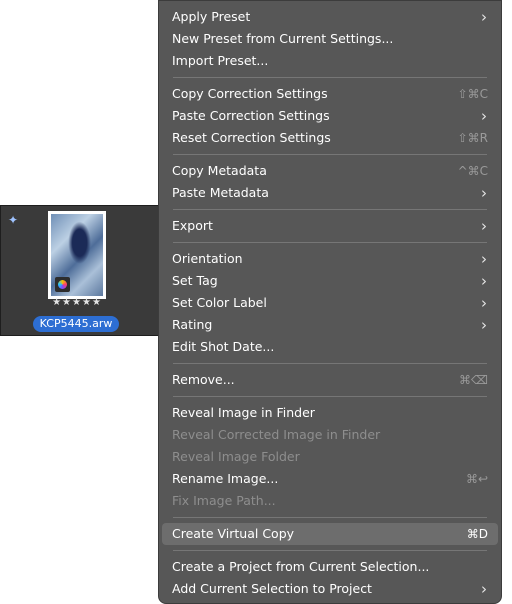 The width and height of the screenshot is (512, 604). I want to click on menu-item-label: Reset Correction Settings, so click(251, 137).